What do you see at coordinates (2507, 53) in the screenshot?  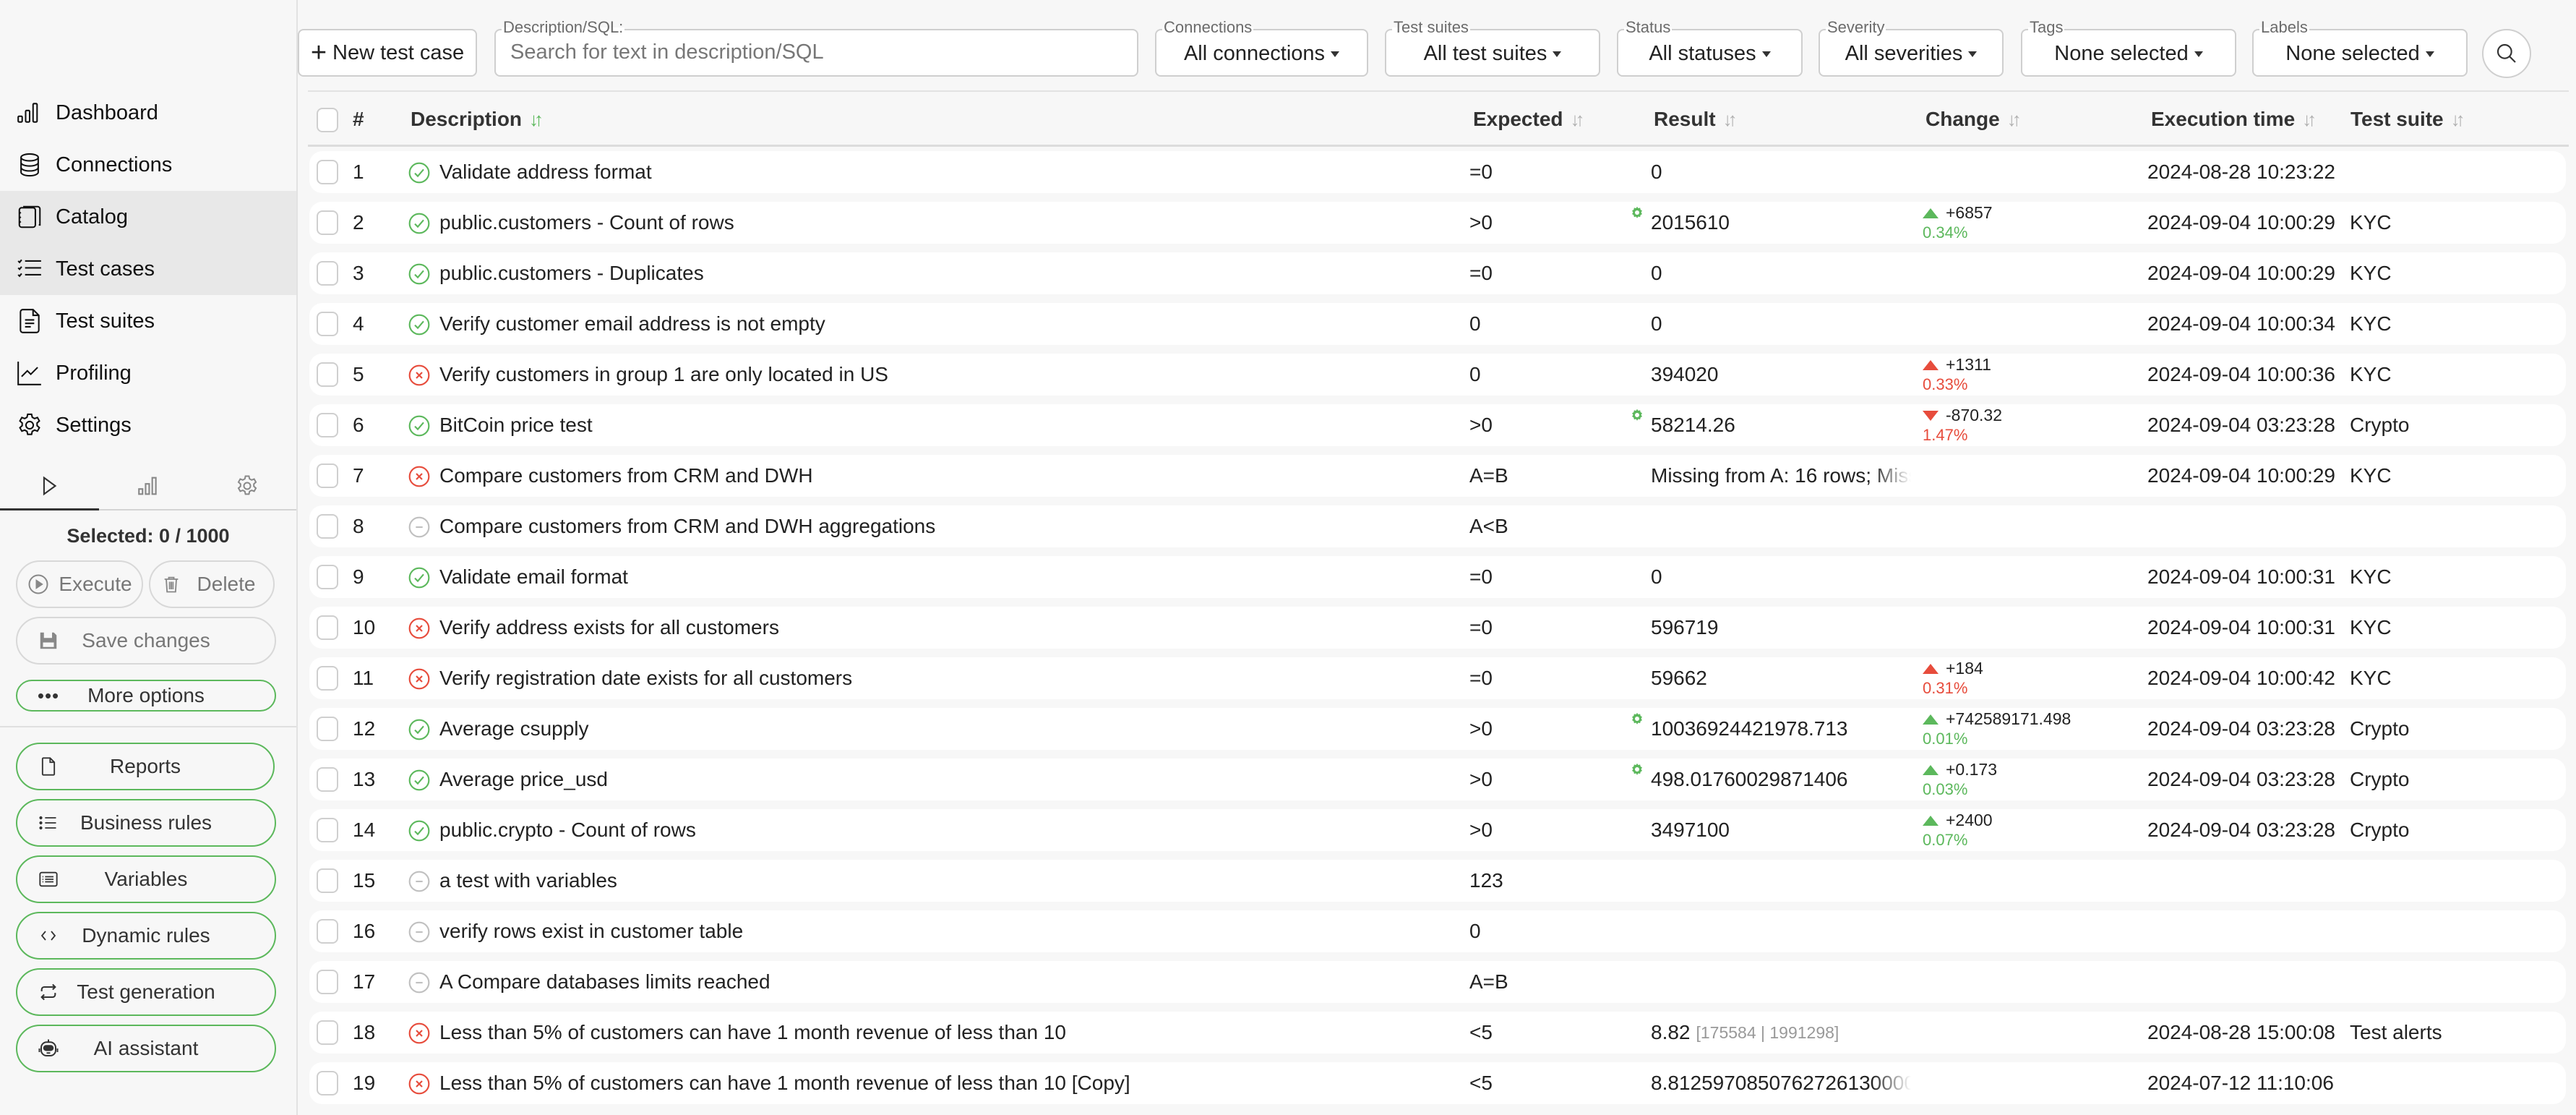 I see `search-button` at bounding box center [2507, 53].